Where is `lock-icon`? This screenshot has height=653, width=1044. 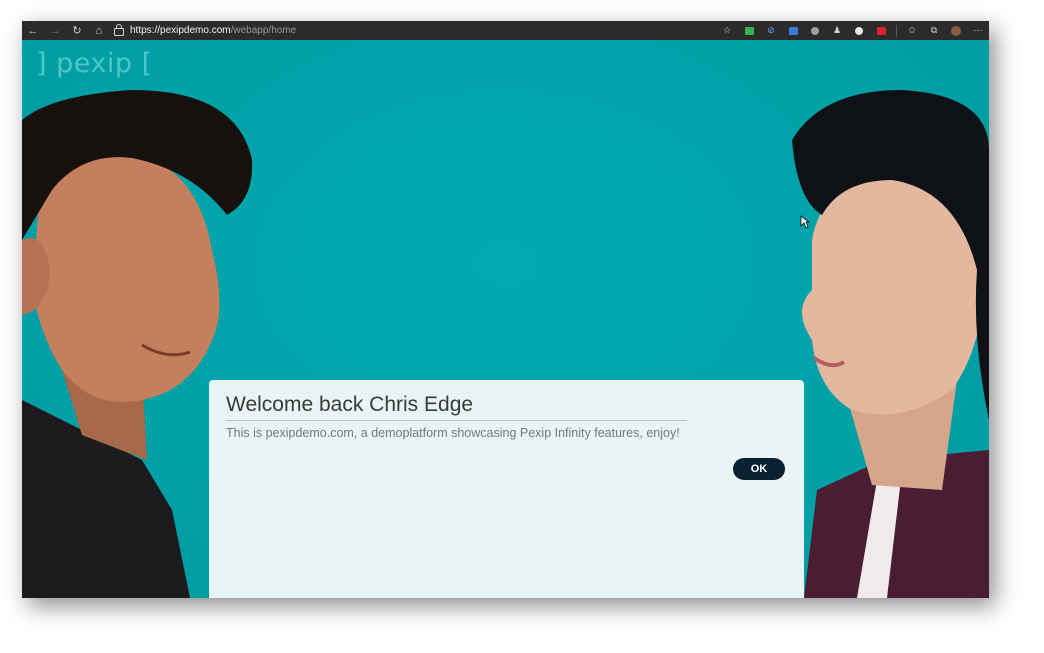
lock-icon is located at coordinates (119, 30).